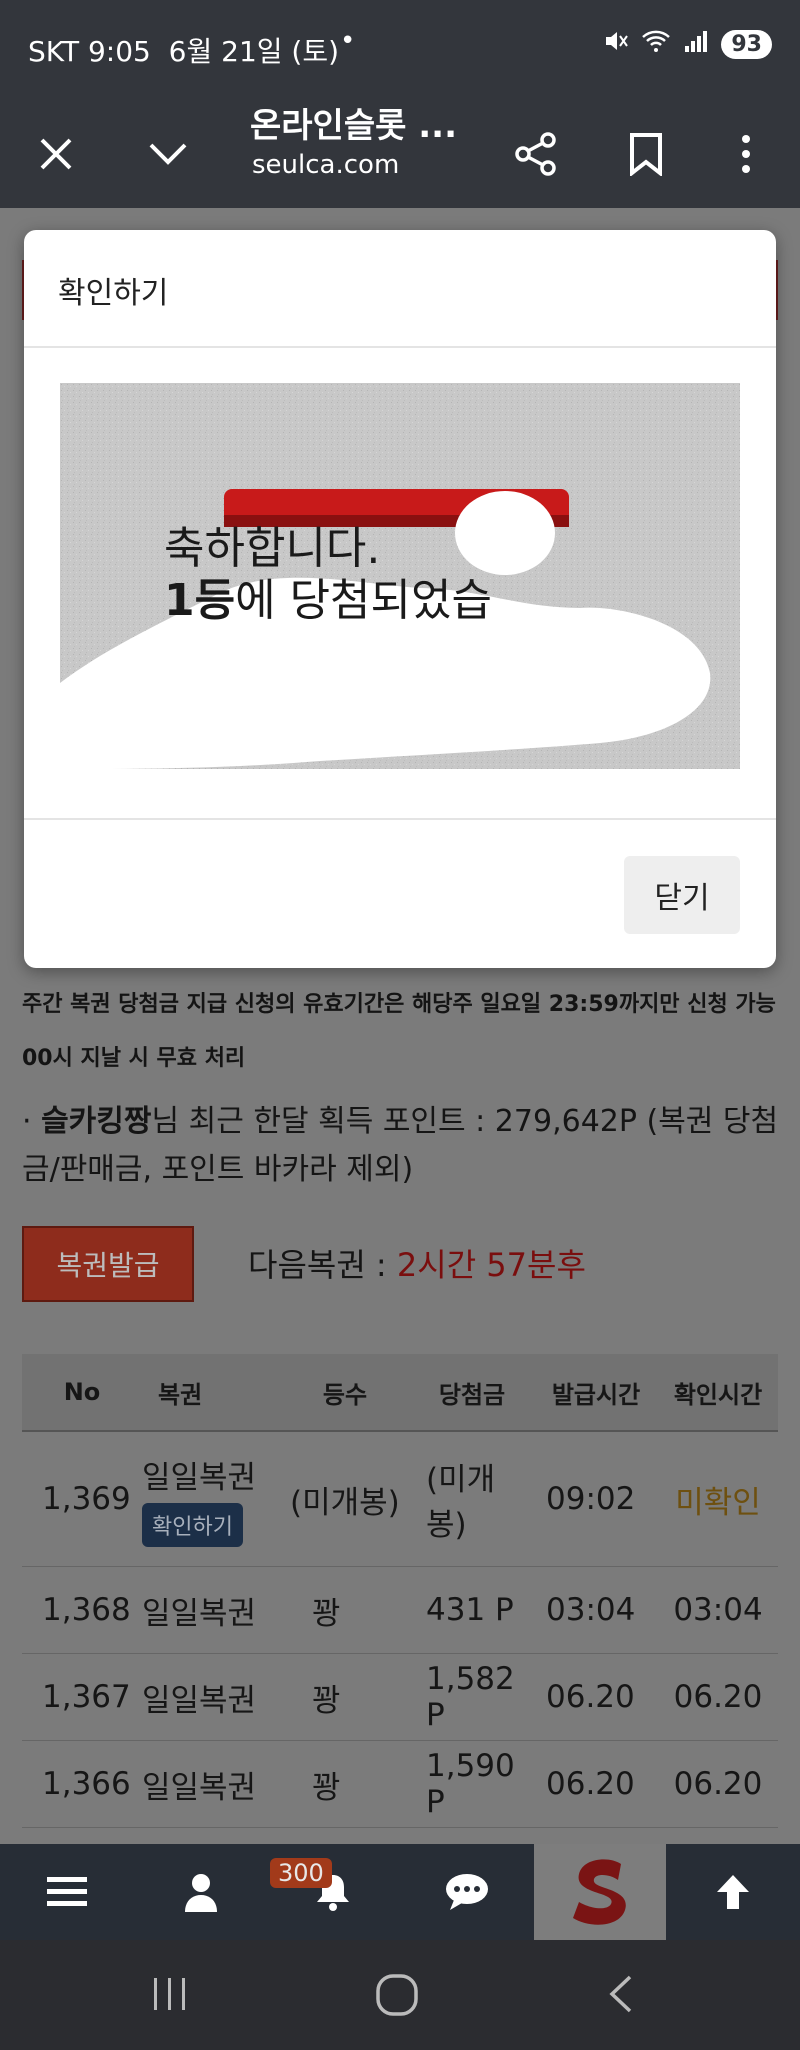 This screenshot has height=2050, width=800. What do you see at coordinates (696, 44) in the screenshot?
I see `signal-icon` at bounding box center [696, 44].